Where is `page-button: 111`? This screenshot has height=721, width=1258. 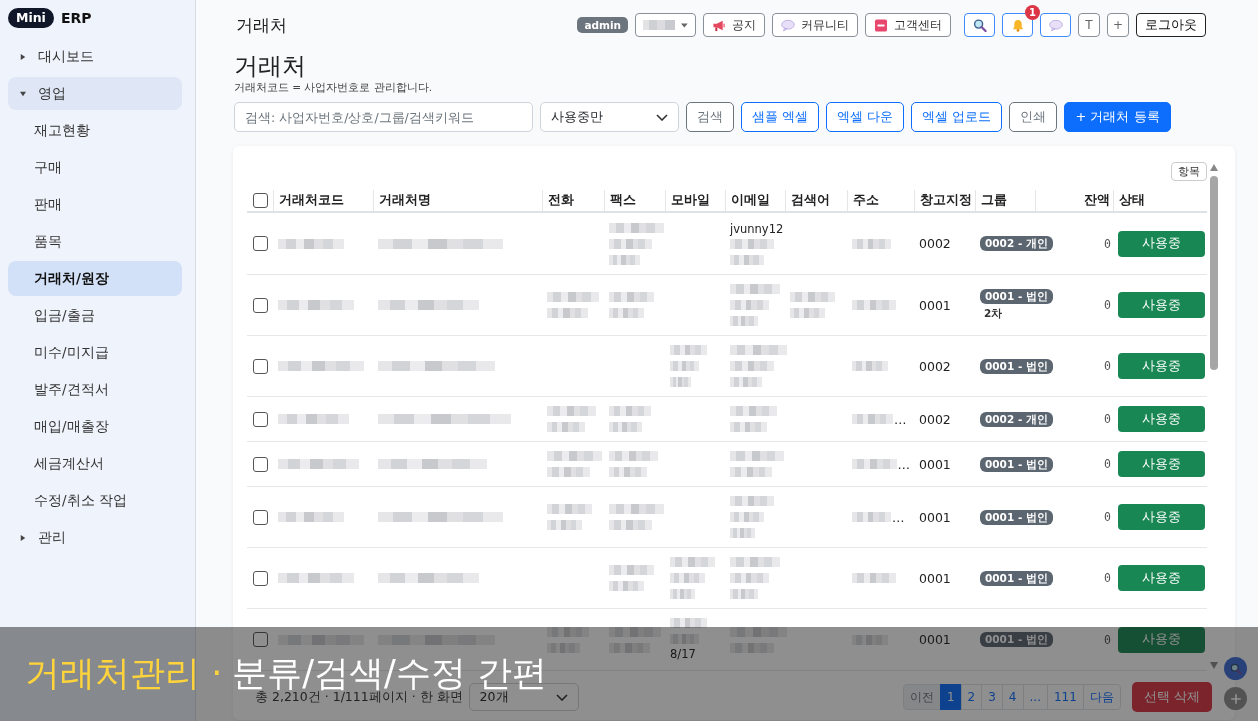
page-button: 111 is located at coordinates (1065, 697).